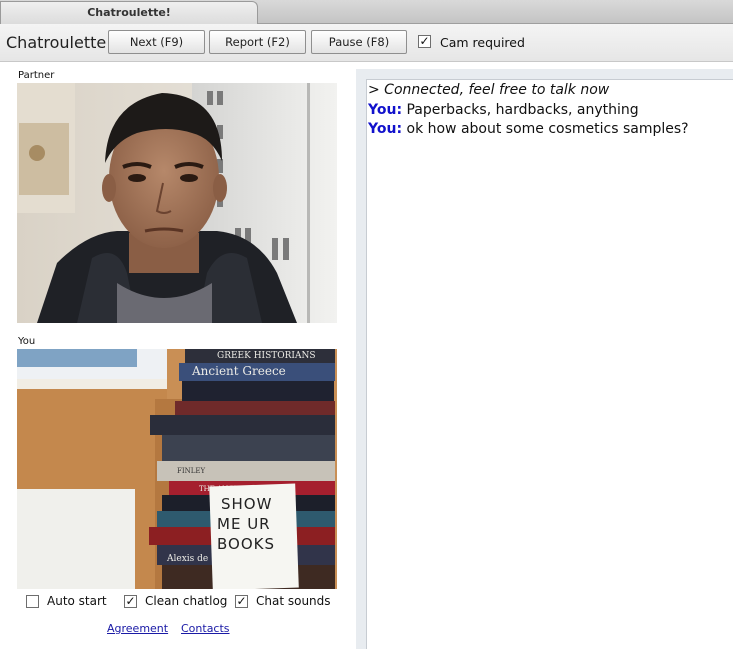 The image size is (733, 649). Describe the element at coordinates (244, 524) in the screenshot. I see `sign-line-2: ME UR` at that location.